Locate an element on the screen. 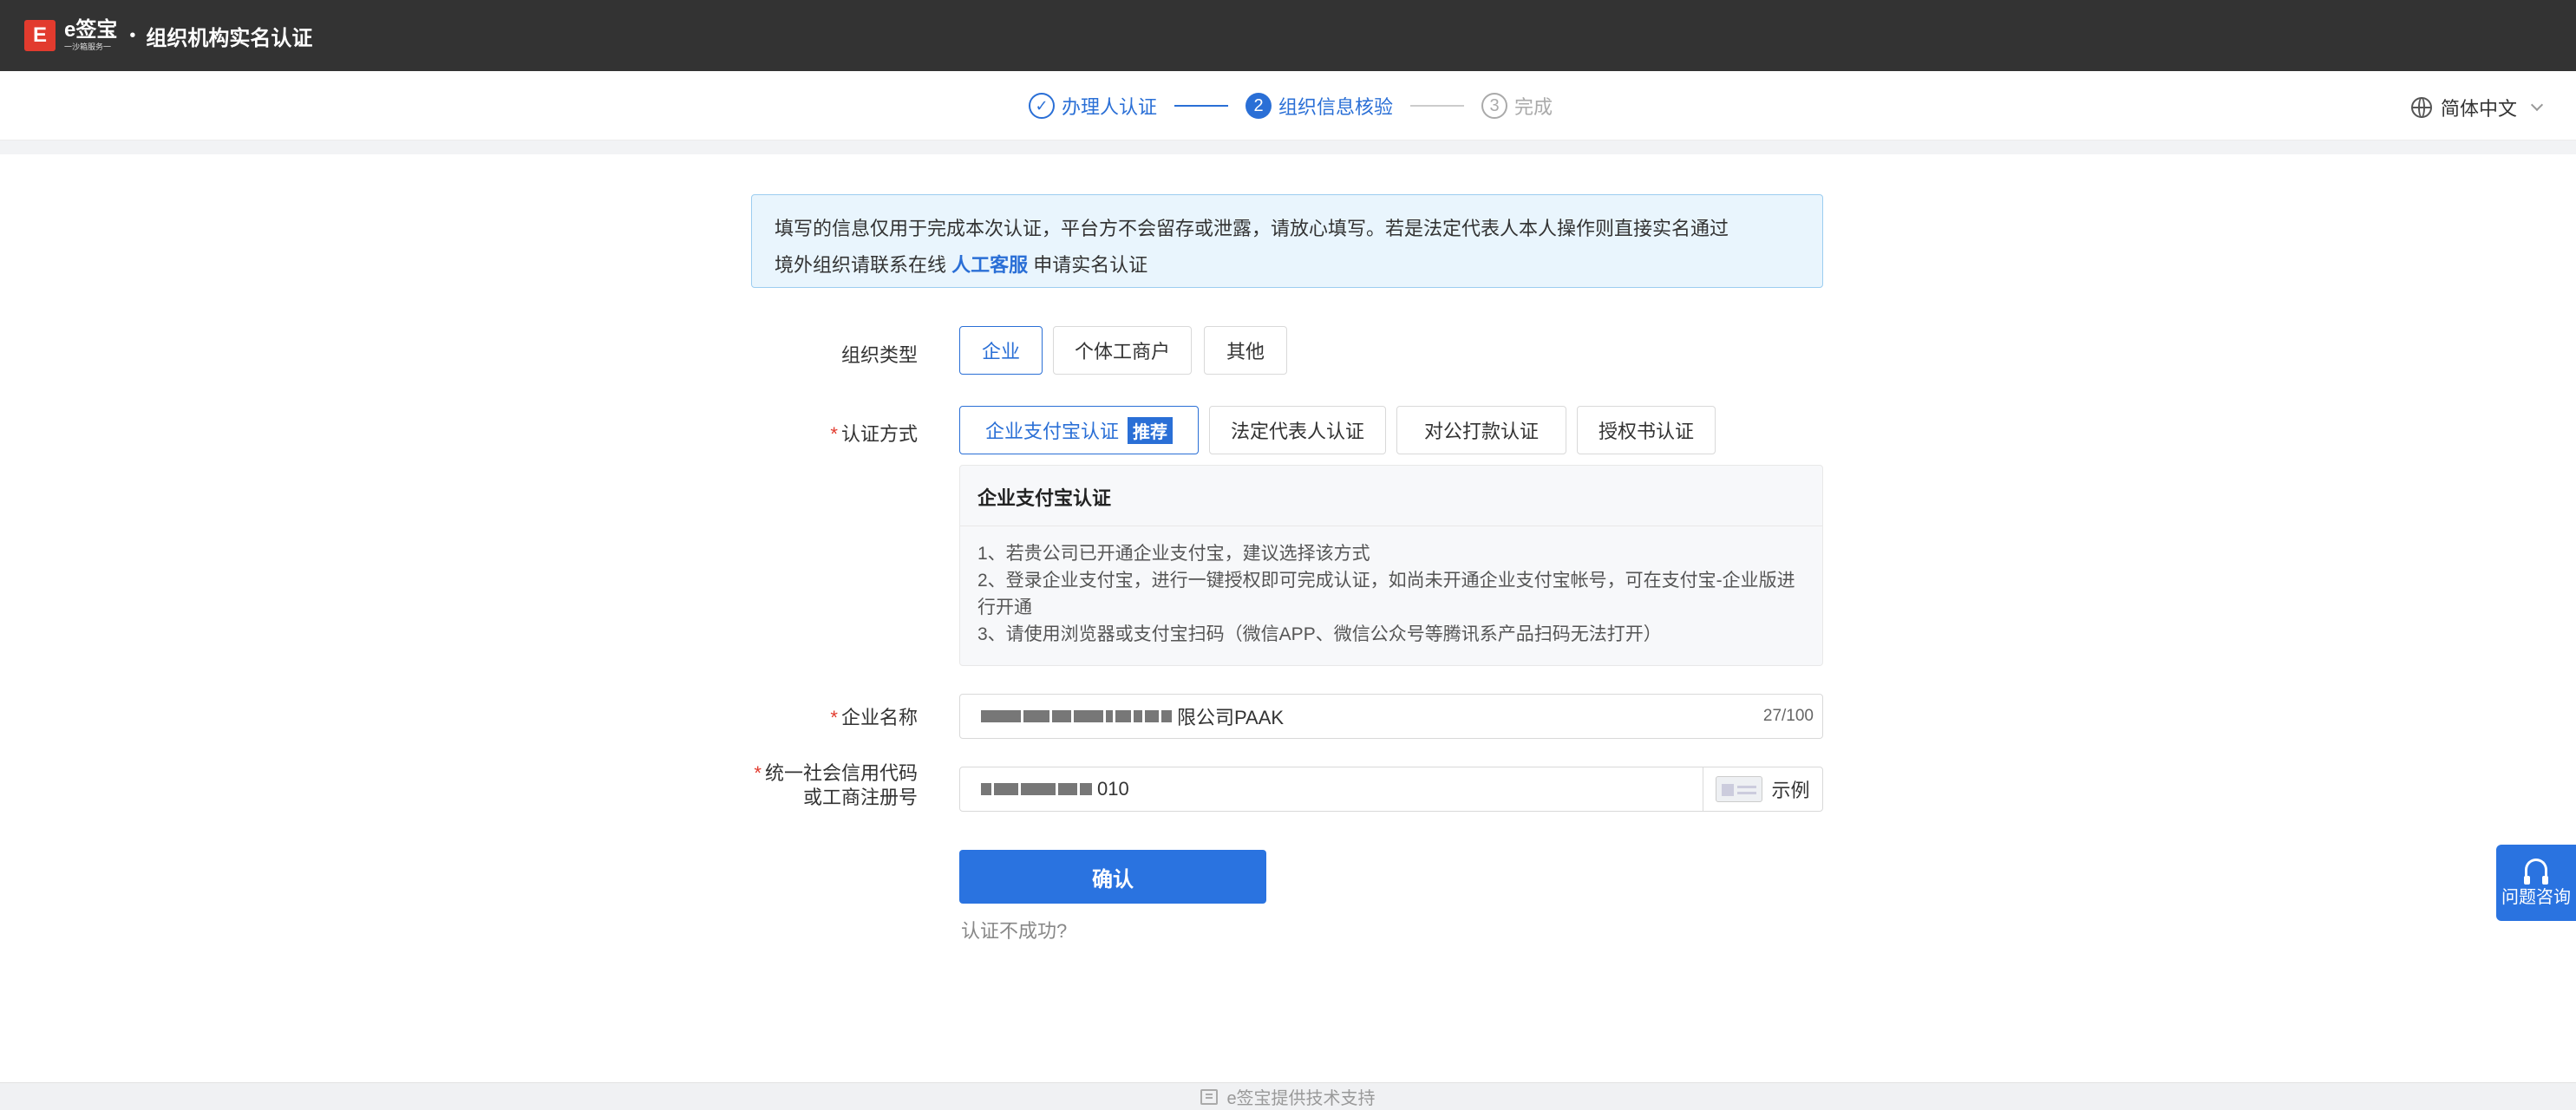  esign-logo: E e签宝 一沙箱服务一 is located at coordinates (70, 35).